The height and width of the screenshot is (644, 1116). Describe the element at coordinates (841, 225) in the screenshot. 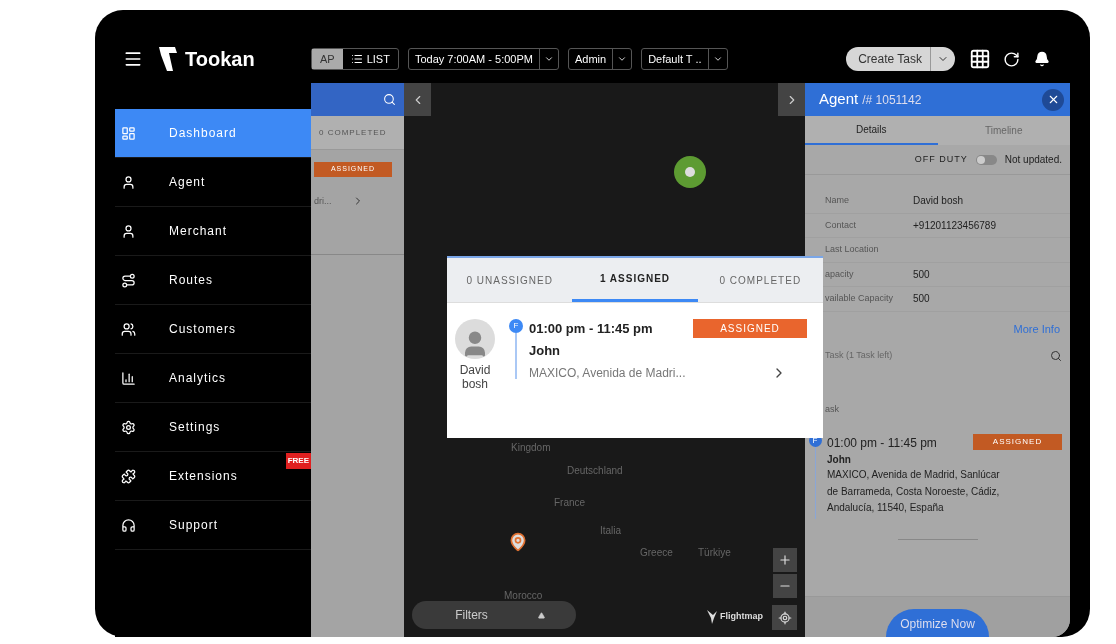

I see `field-label: Contact` at that location.